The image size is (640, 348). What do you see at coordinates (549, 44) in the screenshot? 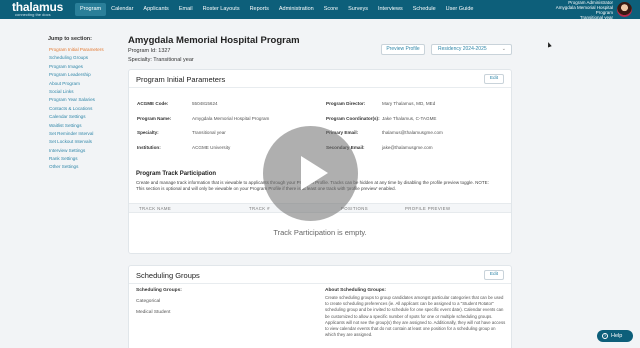
I see `mouse-cursor-icon` at bounding box center [549, 44].